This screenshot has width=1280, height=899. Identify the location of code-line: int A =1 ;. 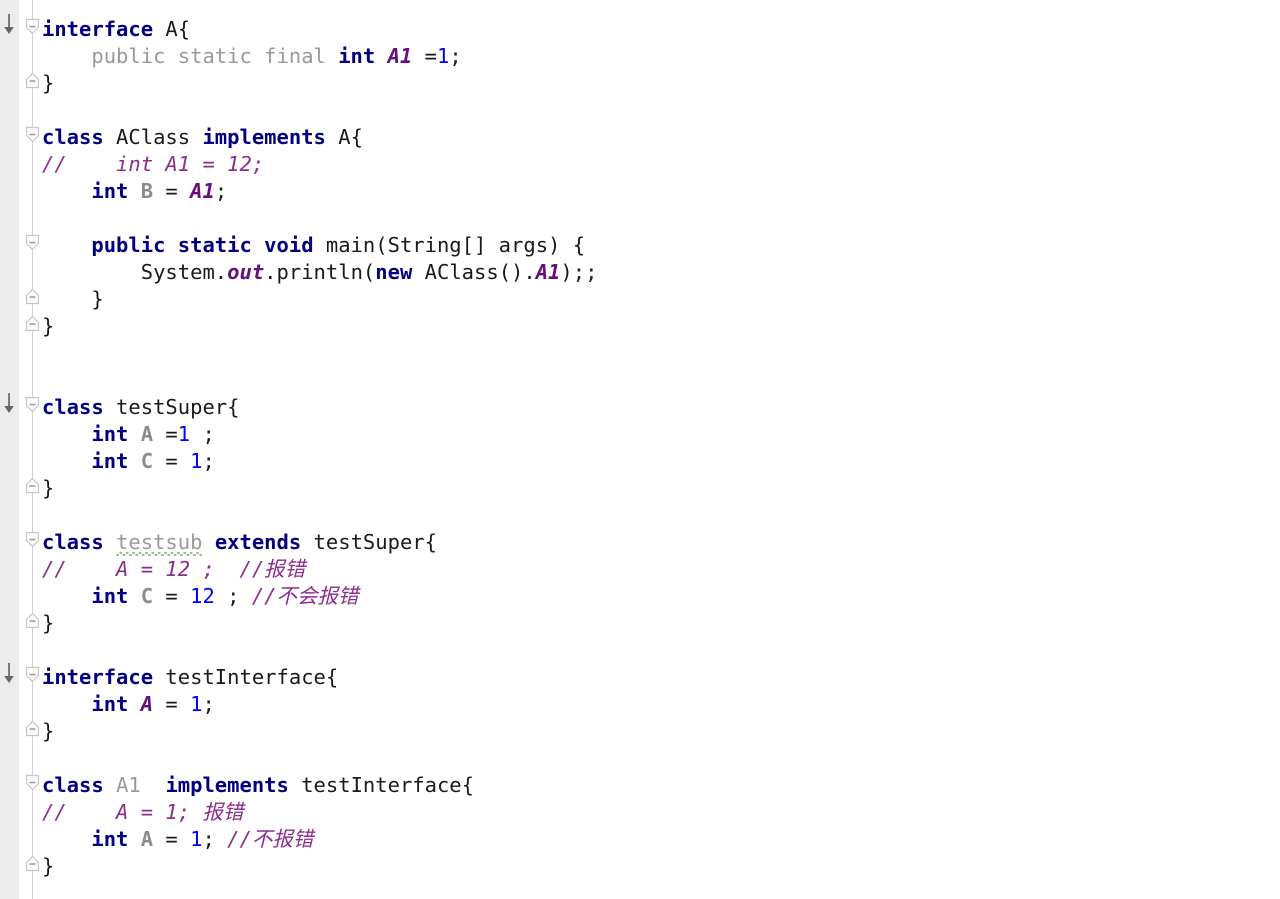
(128, 434).